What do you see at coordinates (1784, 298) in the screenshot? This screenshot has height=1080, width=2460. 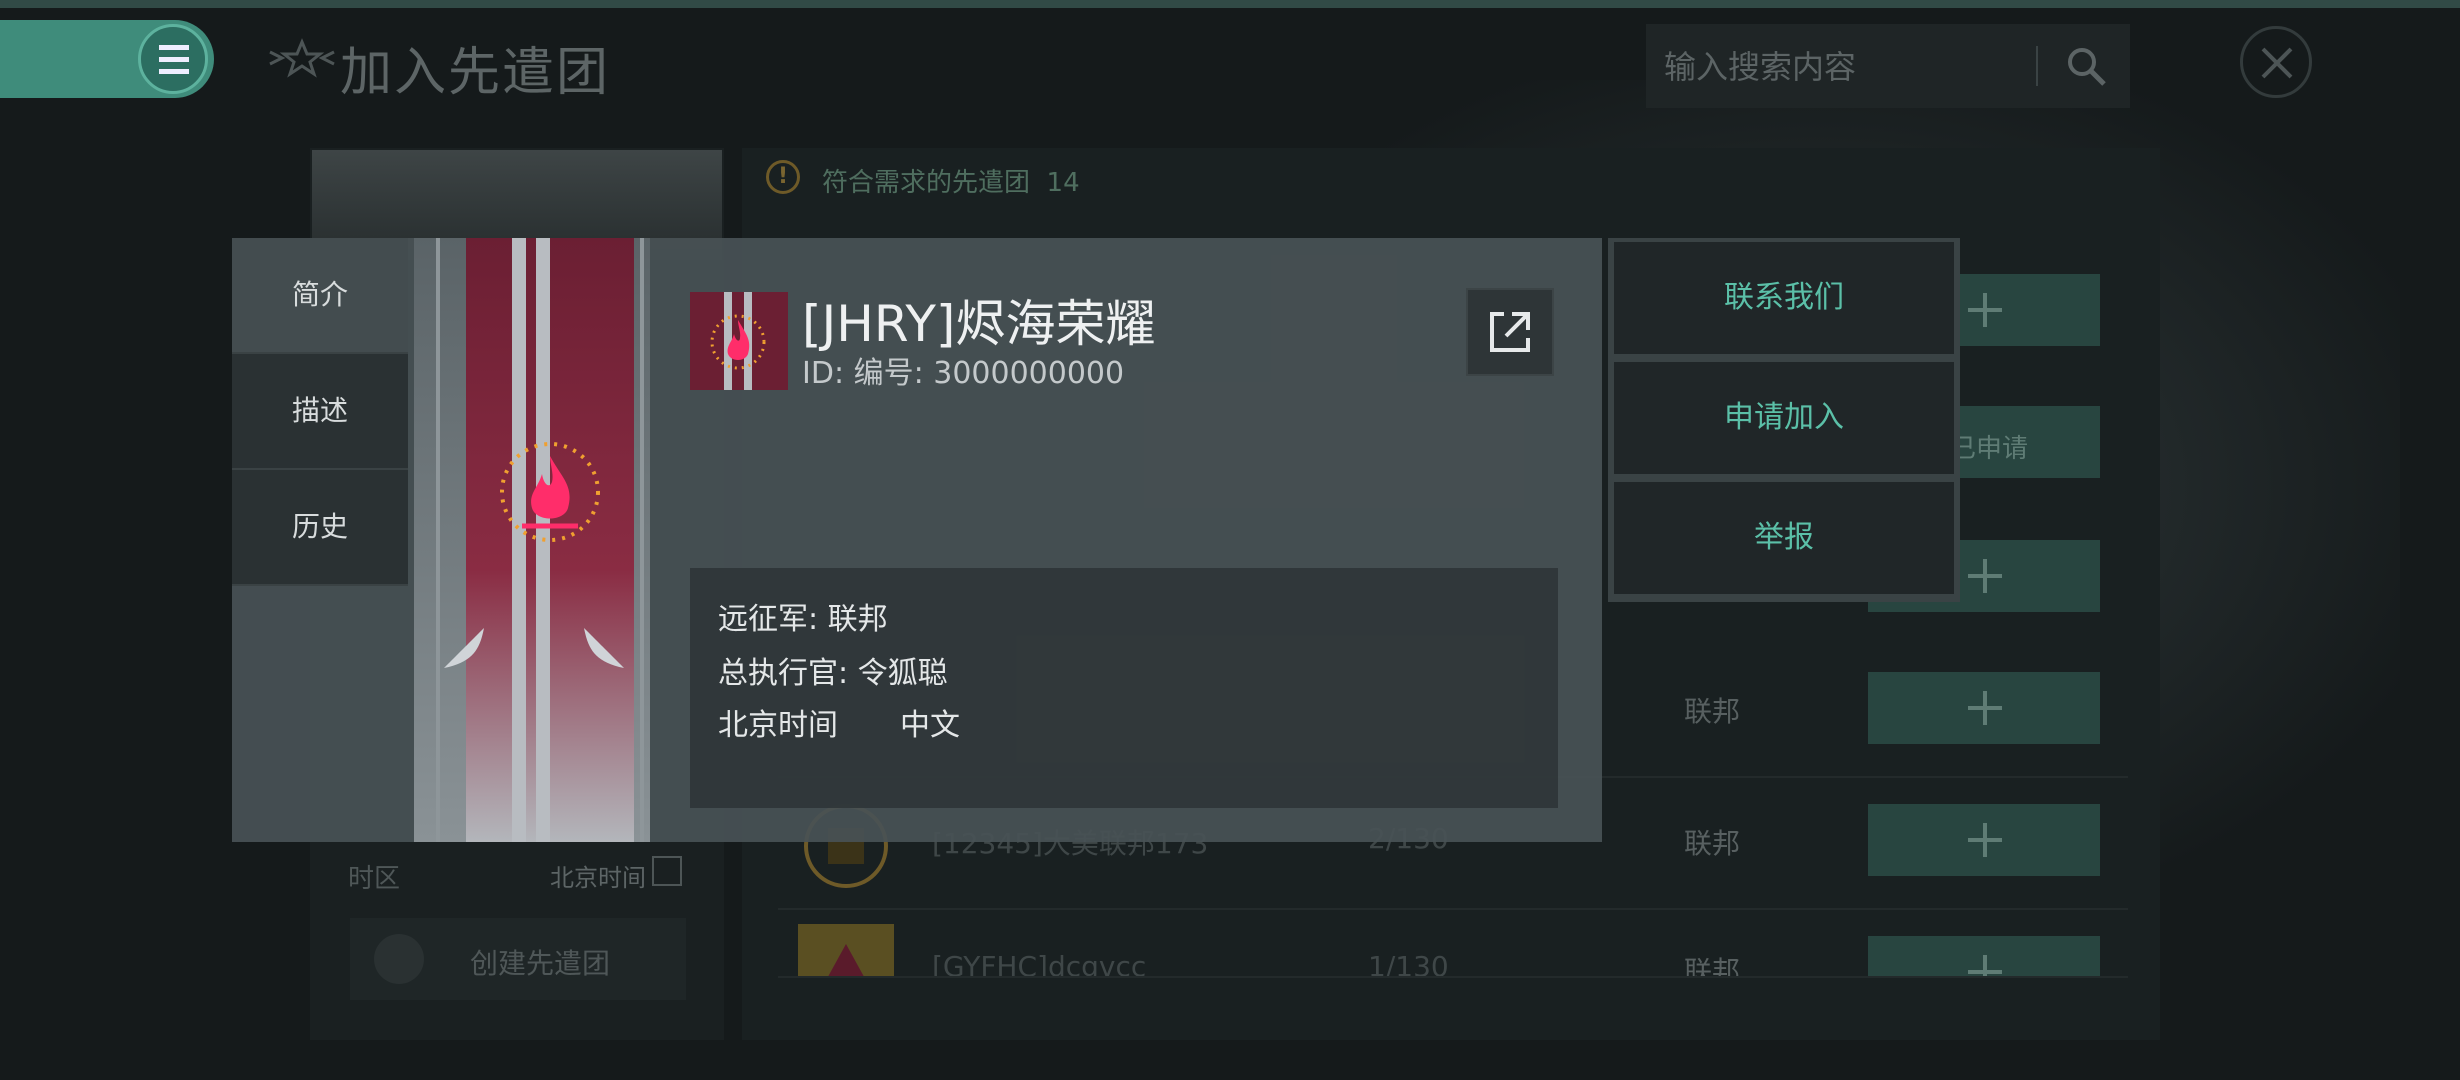 I see `contact-us-button: 联系我们` at bounding box center [1784, 298].